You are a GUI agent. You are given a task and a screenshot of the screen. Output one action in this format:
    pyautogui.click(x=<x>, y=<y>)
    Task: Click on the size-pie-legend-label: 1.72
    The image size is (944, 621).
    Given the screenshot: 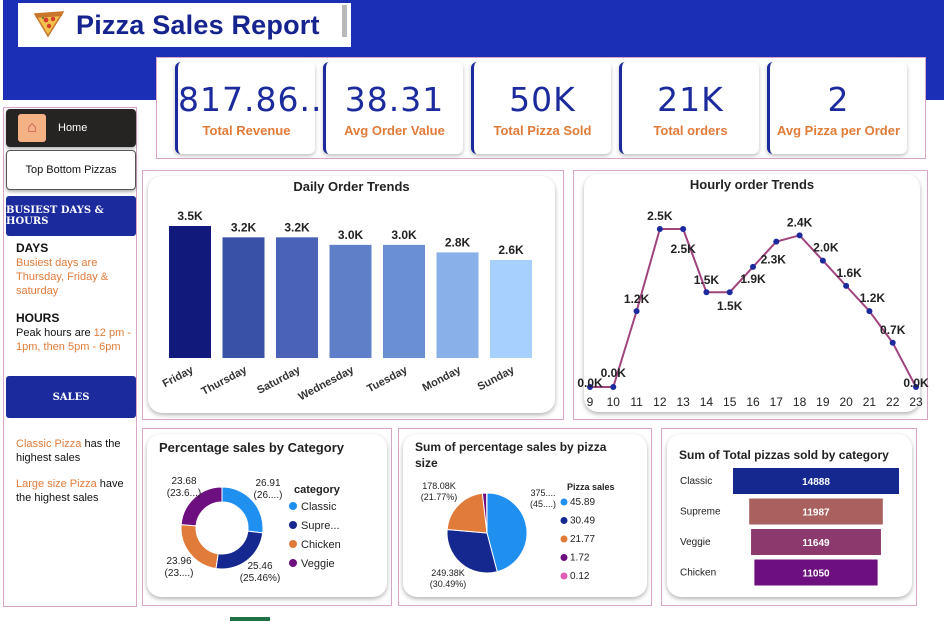 What is the action you would take?
    pyautogui.click(x=580, y=558)
    